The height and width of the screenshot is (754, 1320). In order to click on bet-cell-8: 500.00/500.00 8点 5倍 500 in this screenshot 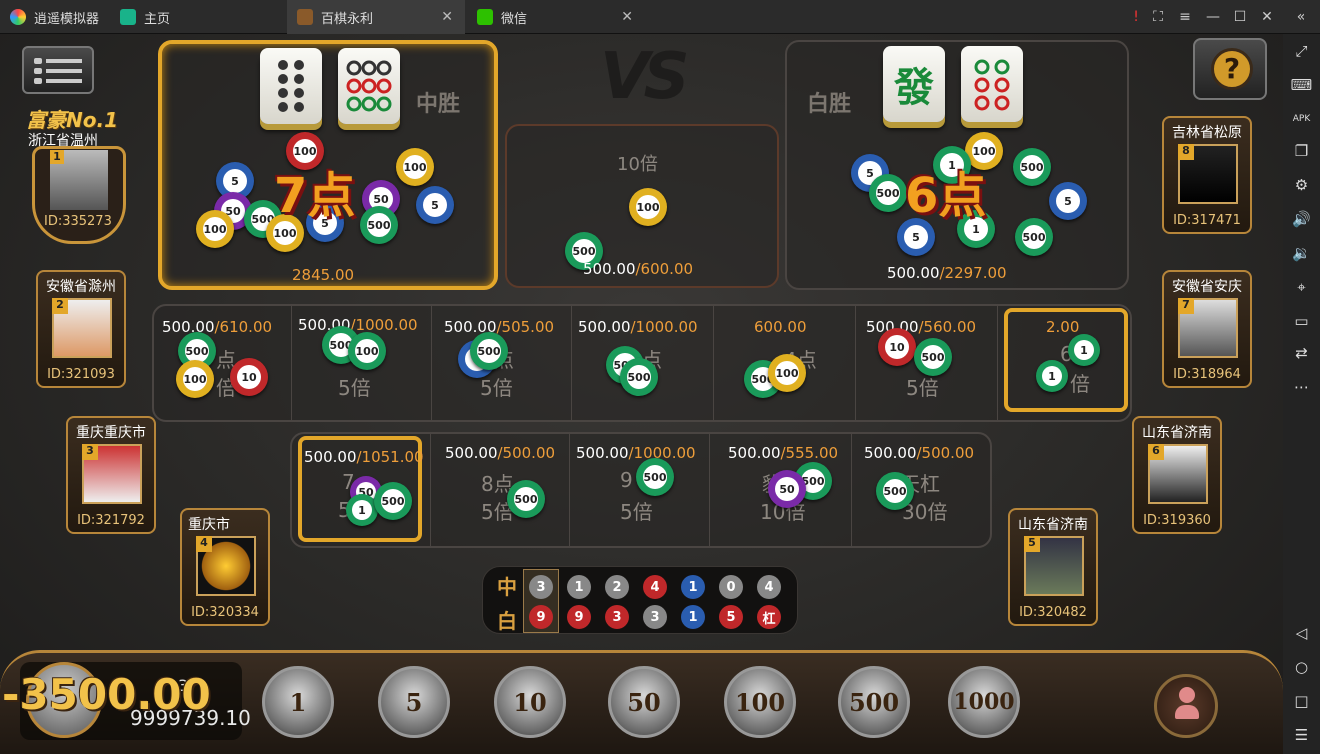, I will do `click(500, 490)`.